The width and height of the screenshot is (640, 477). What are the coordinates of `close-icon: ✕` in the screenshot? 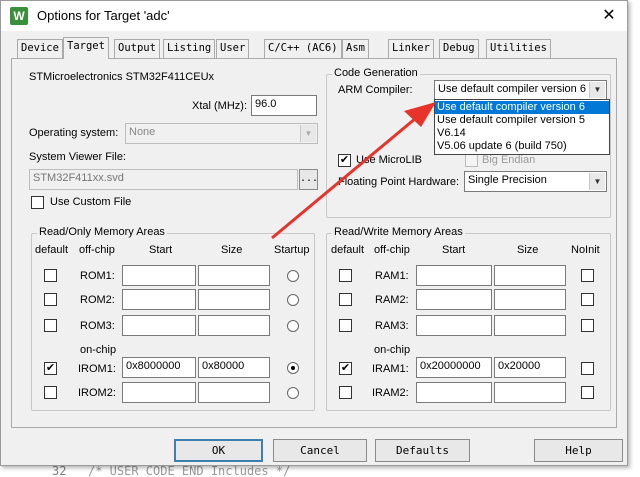 It's located at (609, 16).